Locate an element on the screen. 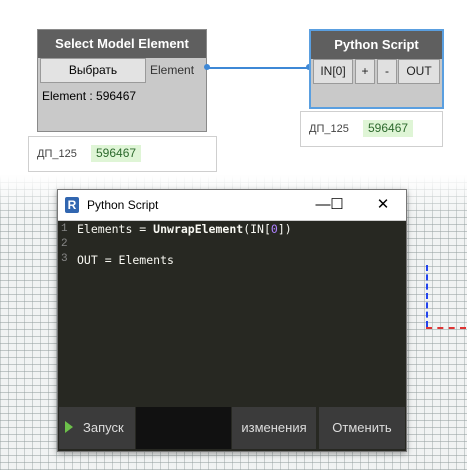 The image size is (467, 470). button-bar-spacer is located at coordinates (183, 428).